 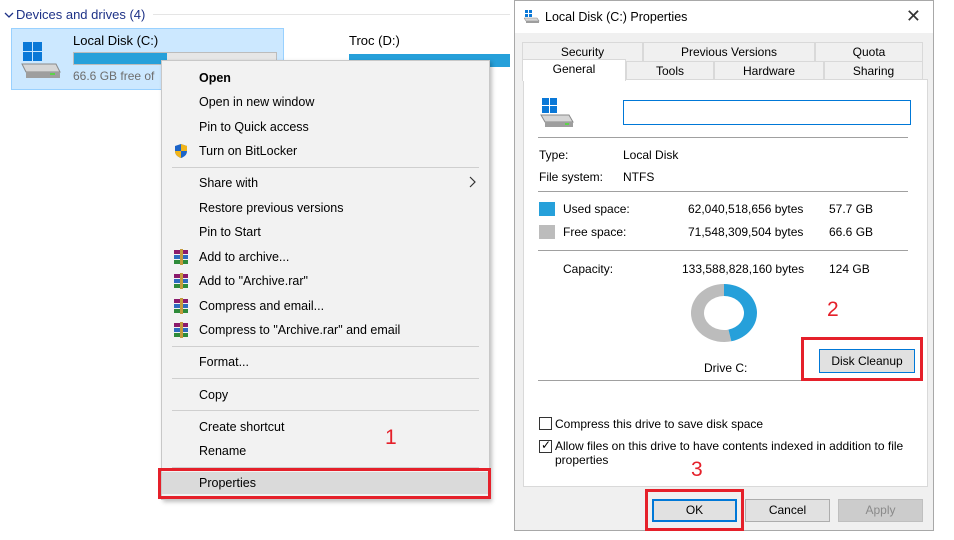 I want to click on cancel-button: Cancel, so click(x=787, y=510).